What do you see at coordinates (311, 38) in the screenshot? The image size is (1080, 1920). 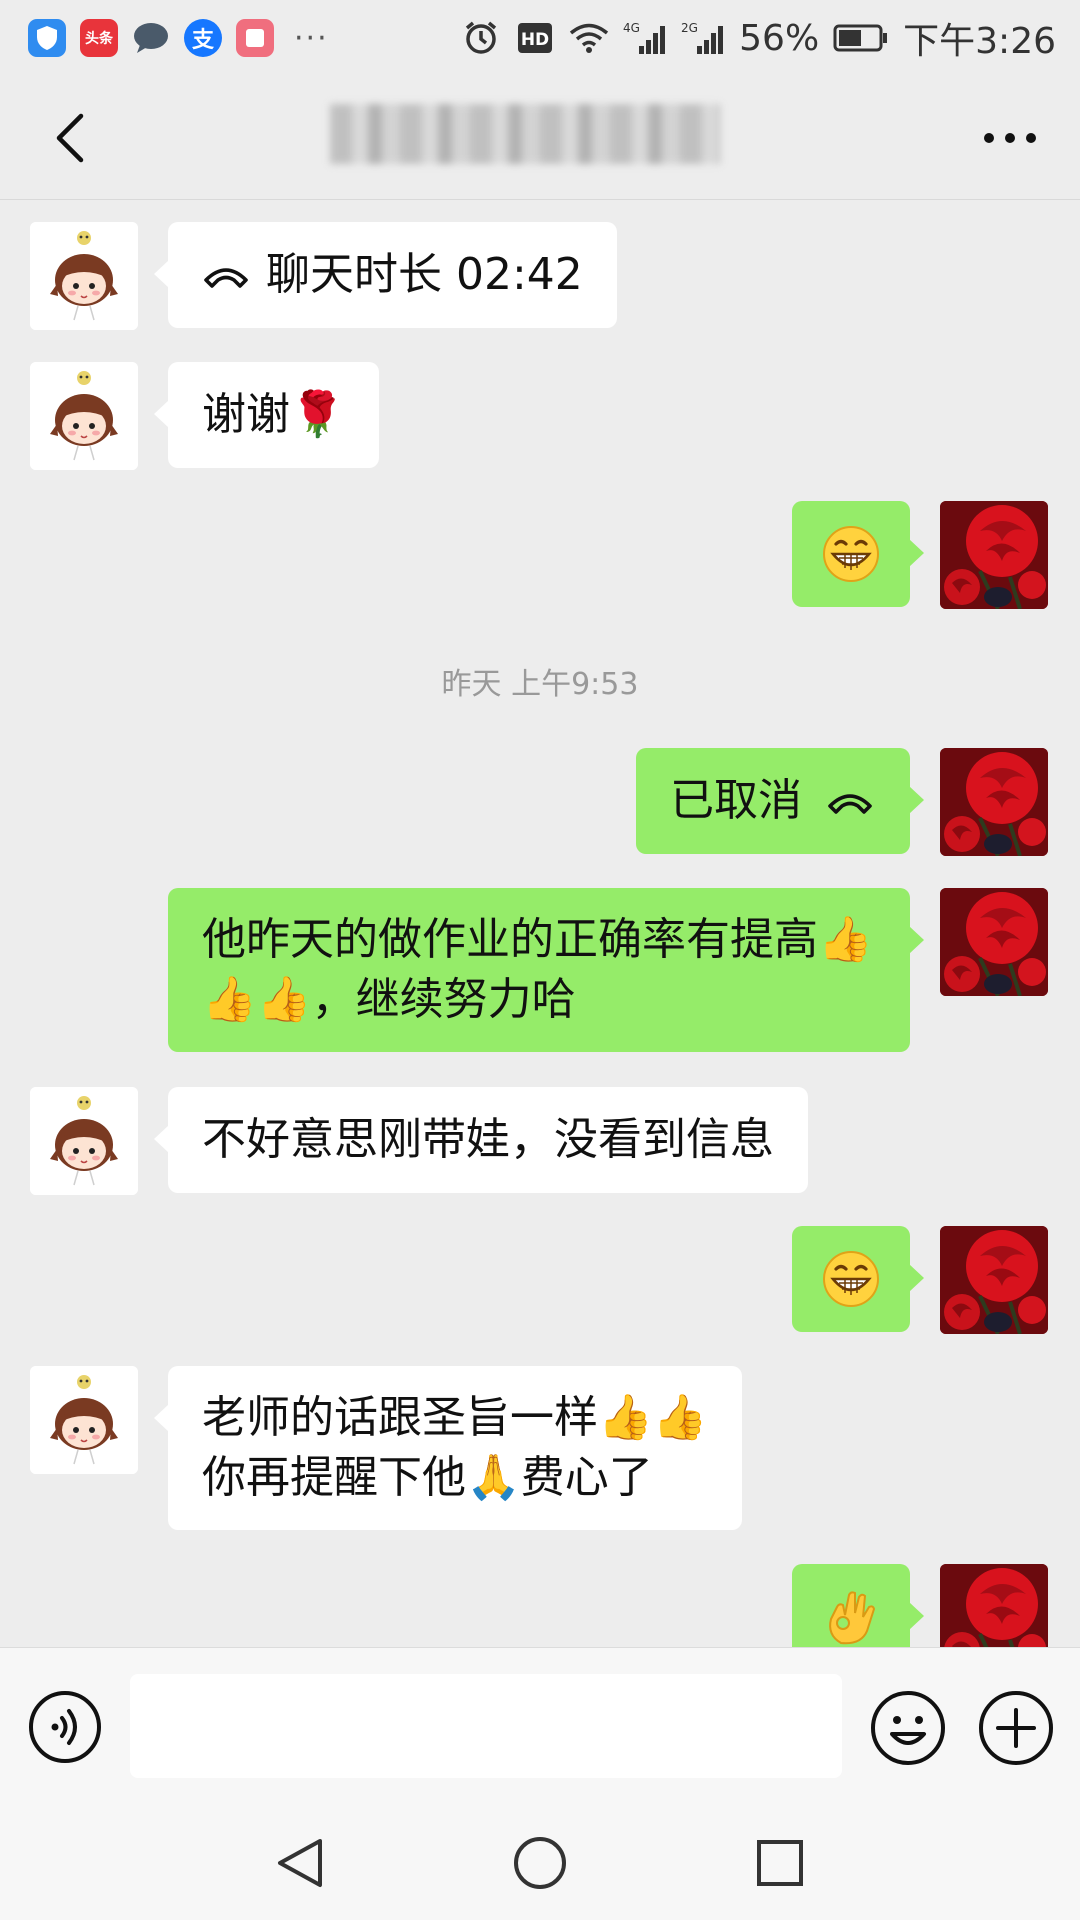 I see `more-notifications-indicator: ···` at bounding box center [311, 38].